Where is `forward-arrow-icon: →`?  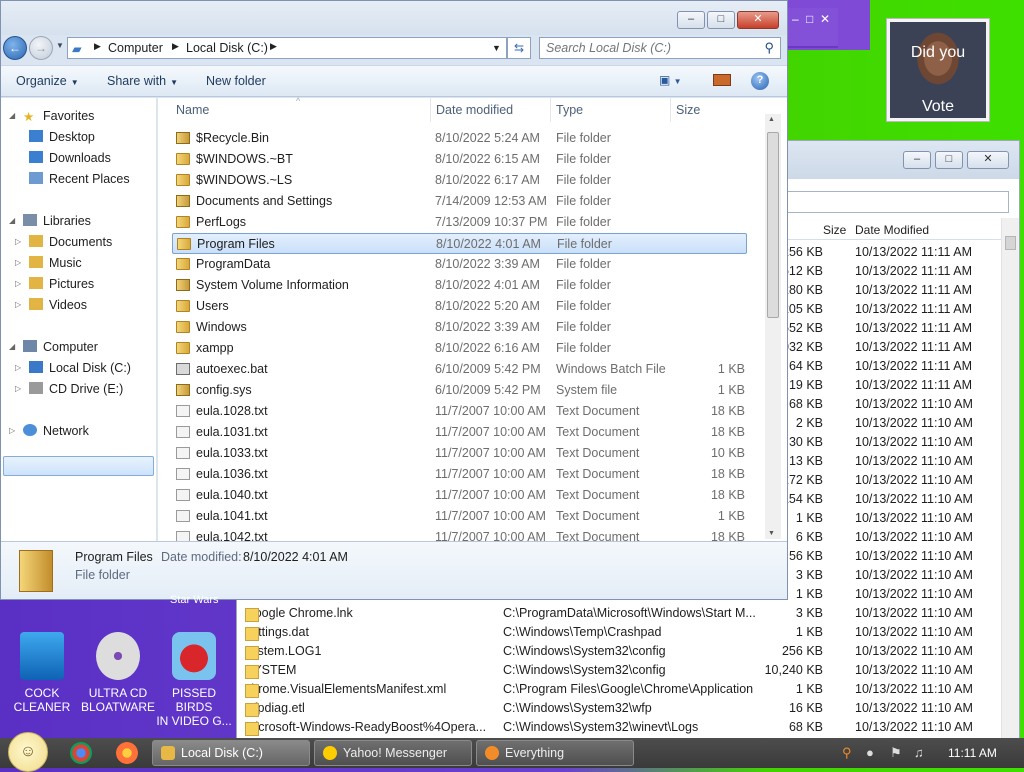
forward-arrow-icon: → is located at coordinates (41, 48).